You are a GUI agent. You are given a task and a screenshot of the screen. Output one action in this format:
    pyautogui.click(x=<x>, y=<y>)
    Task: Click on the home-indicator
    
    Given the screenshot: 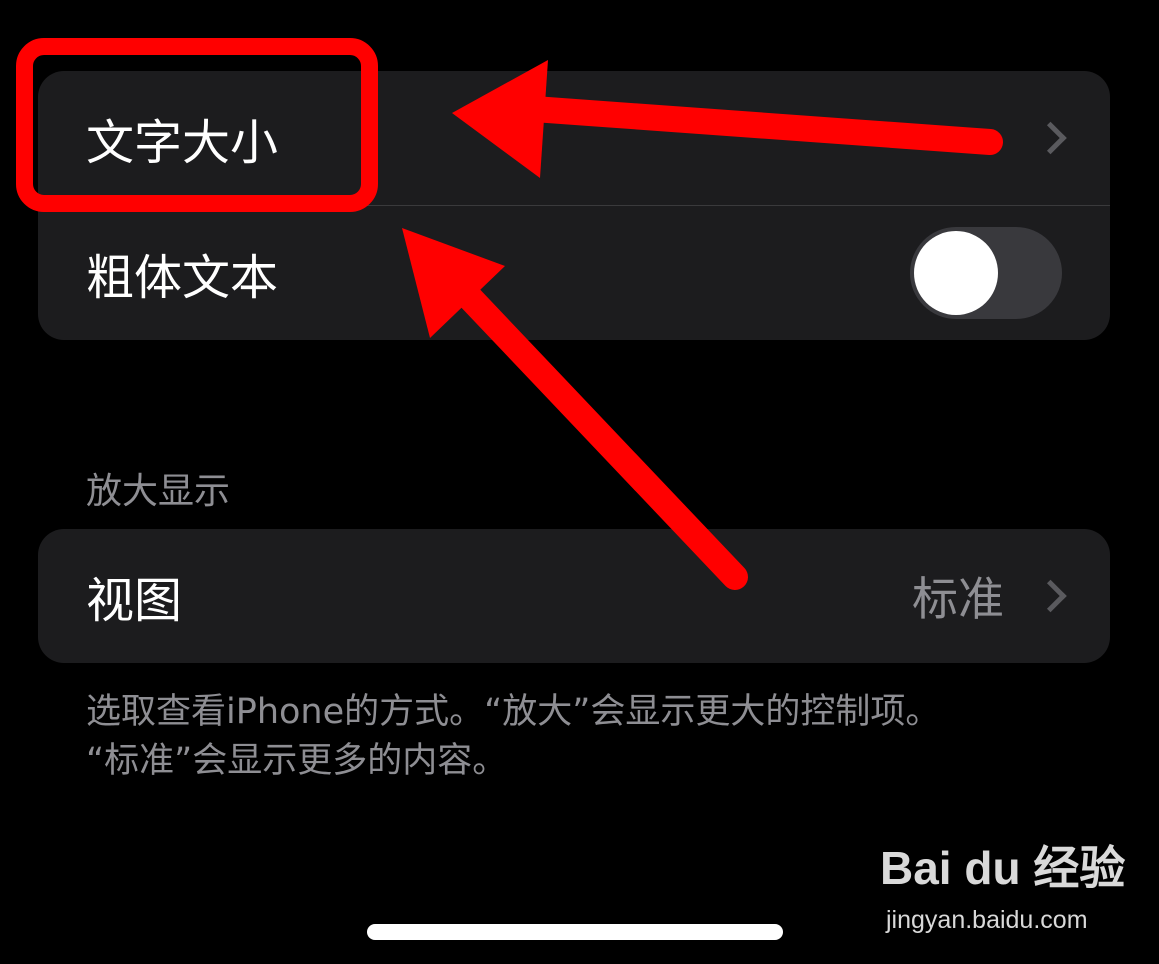 What is the action you would take?
    pyautogui.click(x=575, y=932)
    